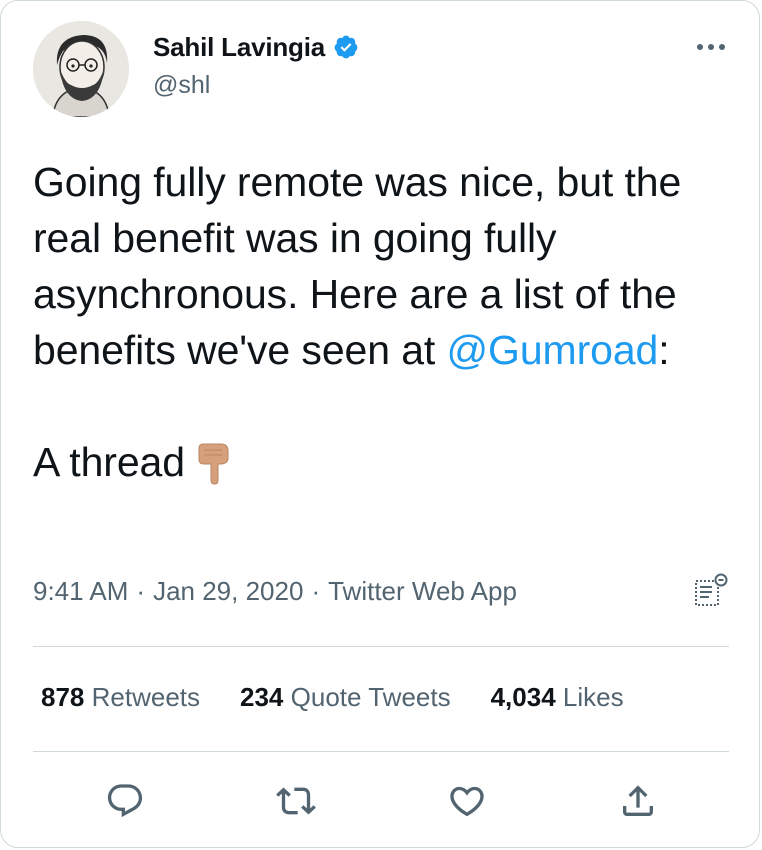  Describe the element at coordinates (239, 47) in the screenshot. I see `author-name: Sahil Lavingia` at that location.